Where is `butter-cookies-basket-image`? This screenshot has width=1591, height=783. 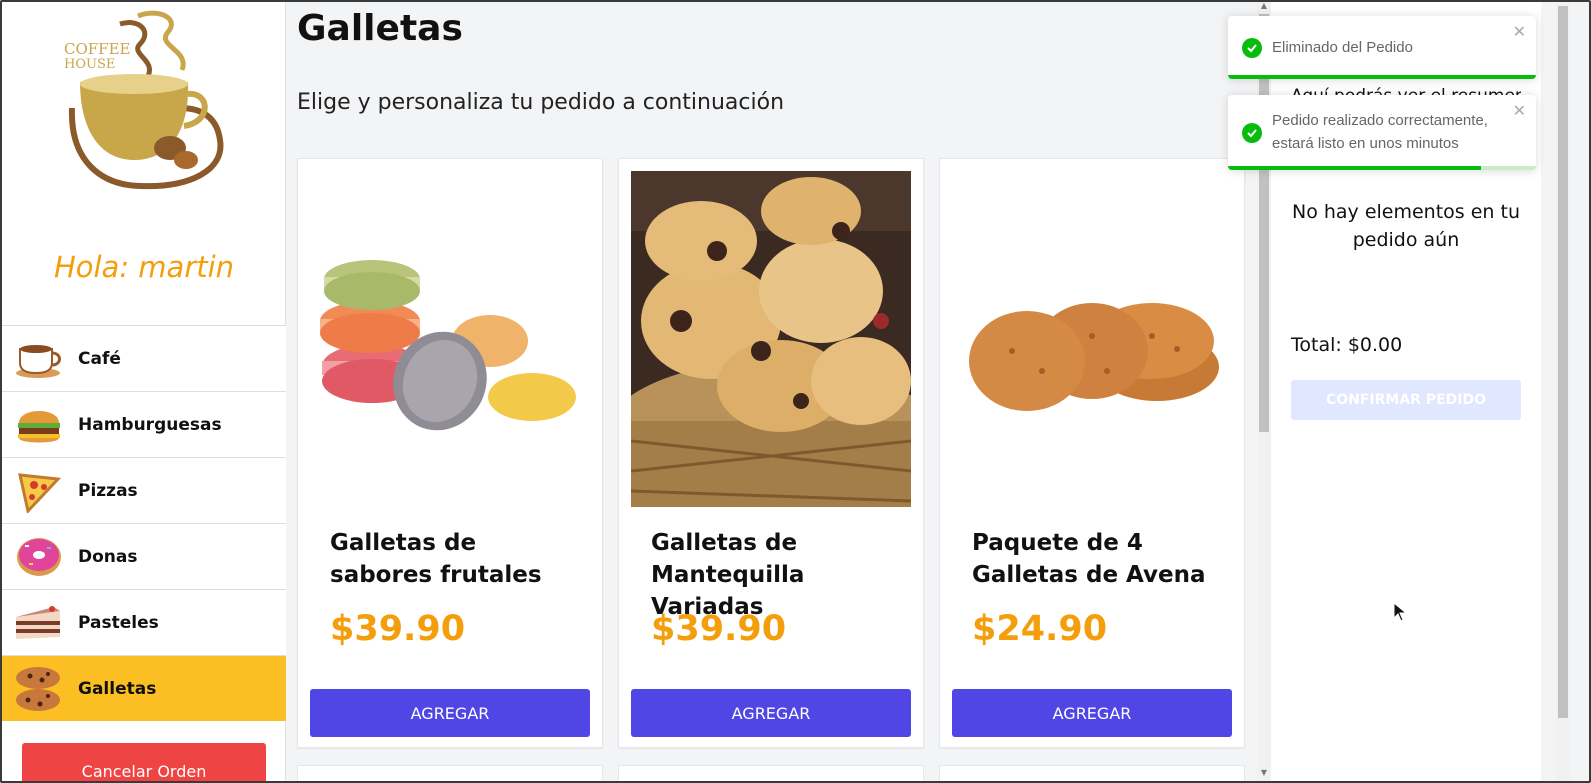 butter-cookies-basket-image is located at coordinates (771, 339).